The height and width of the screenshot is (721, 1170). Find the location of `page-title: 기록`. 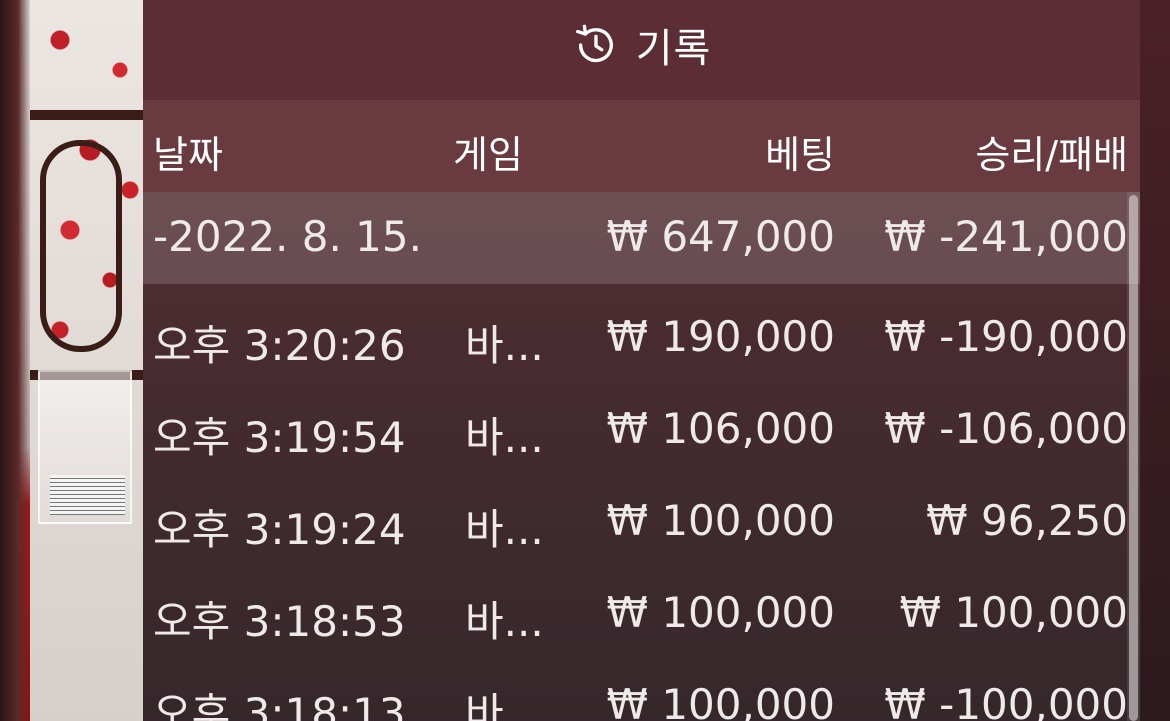

page-title: 기록 is located at coordinates (673, 49).